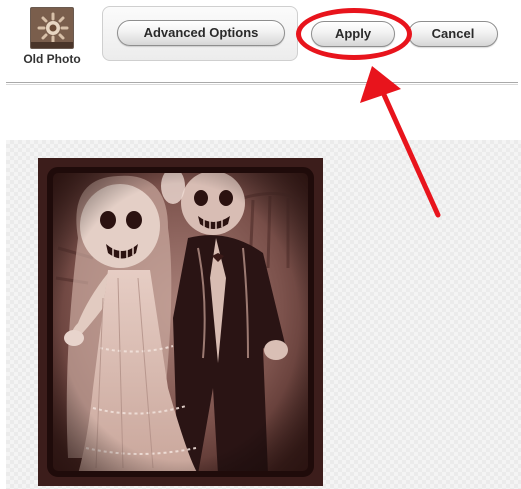  I want to click on old-photo-thumbnail-icon, so click(52, 28).